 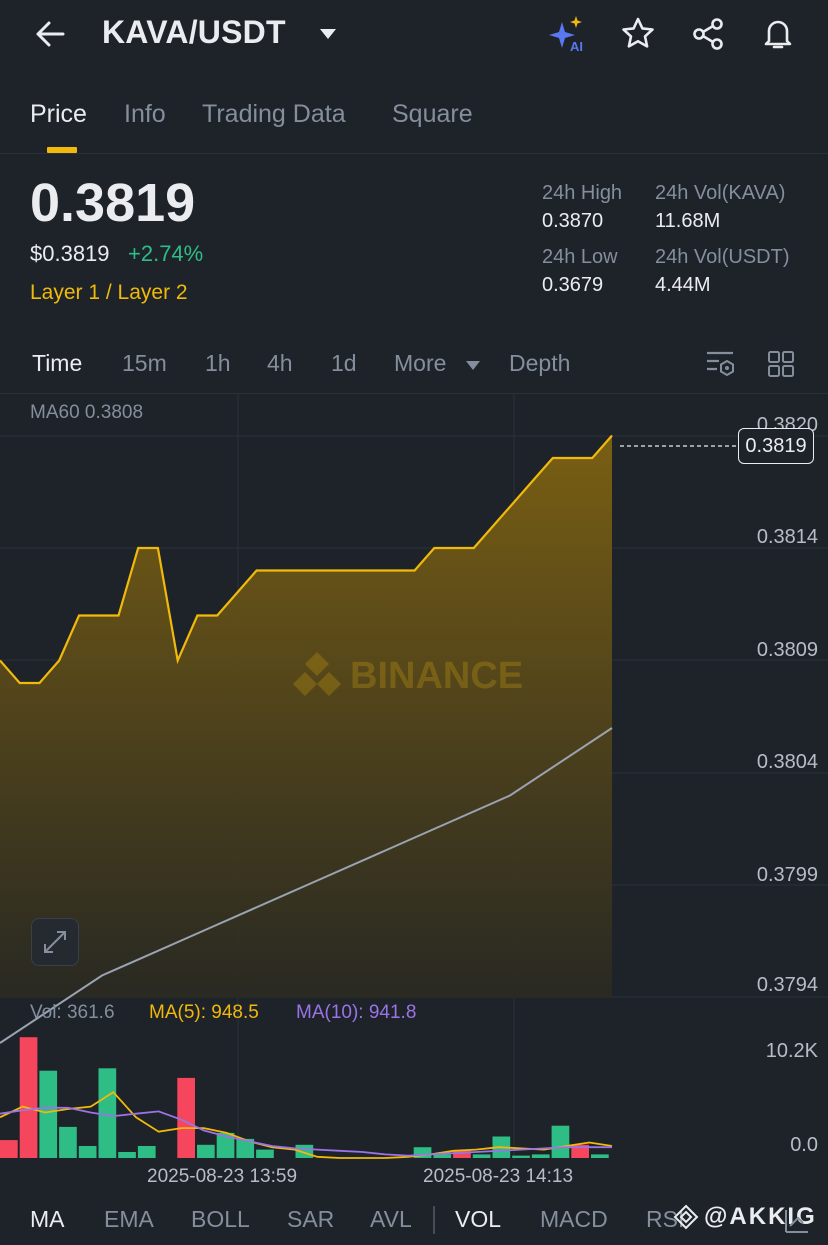 I want to click on high-label: 24h High, so click(x=582, y=193).